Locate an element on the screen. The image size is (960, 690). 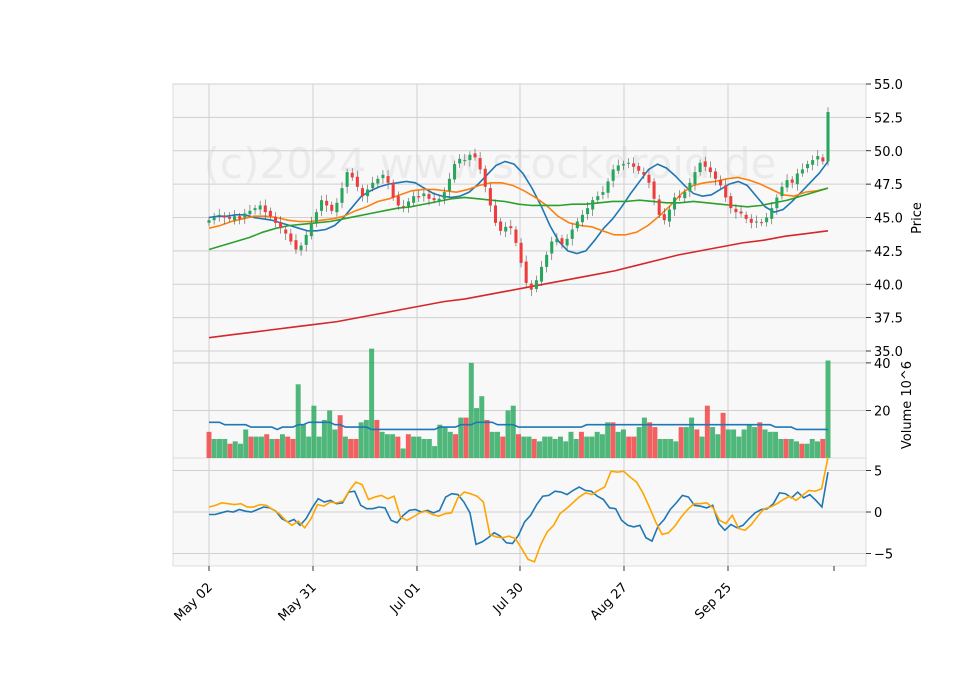
oscillator-tick-label: 5 is located at coordinates (878, 471).